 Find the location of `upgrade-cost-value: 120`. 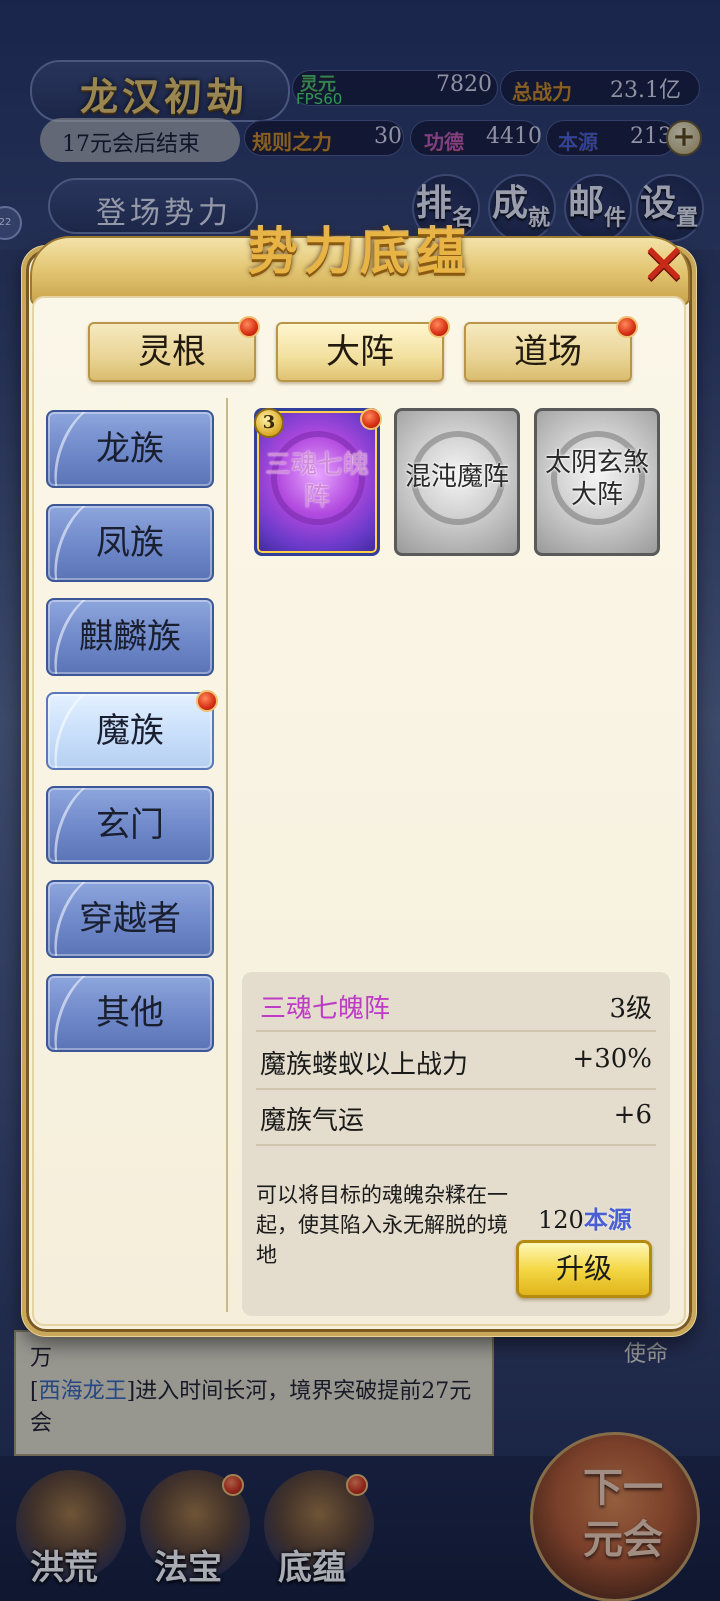

upgrade-cost-value: 120 is located at coordinates (561, 1220).